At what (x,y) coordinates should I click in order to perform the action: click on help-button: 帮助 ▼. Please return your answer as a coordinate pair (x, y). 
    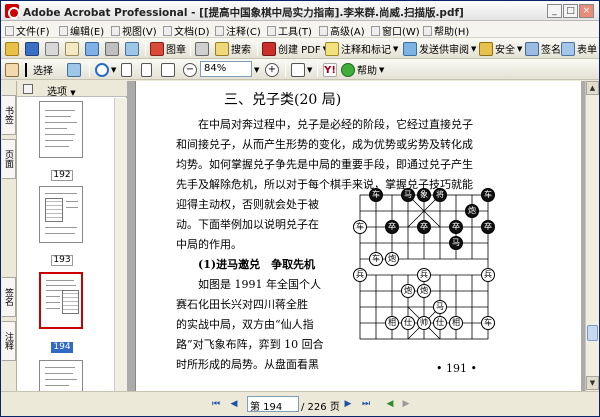
    Looking at the image, I should click on (362, 69).